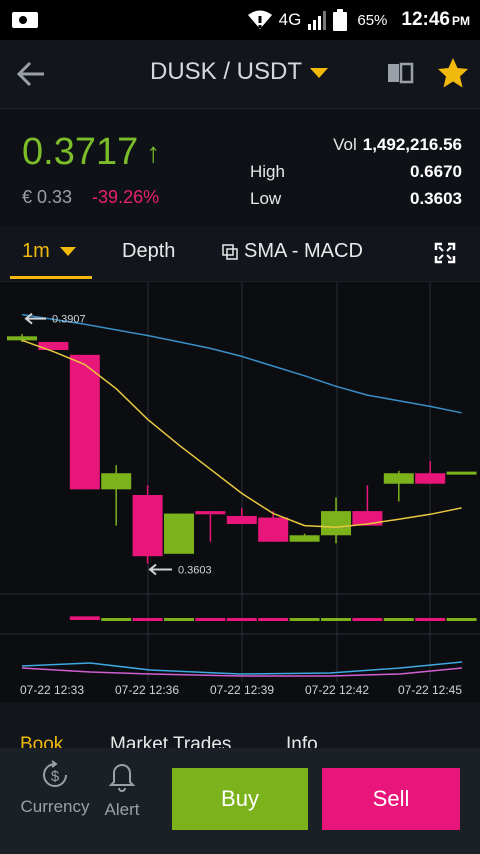  I want to click on currency-icon: $, so click(55, 773).